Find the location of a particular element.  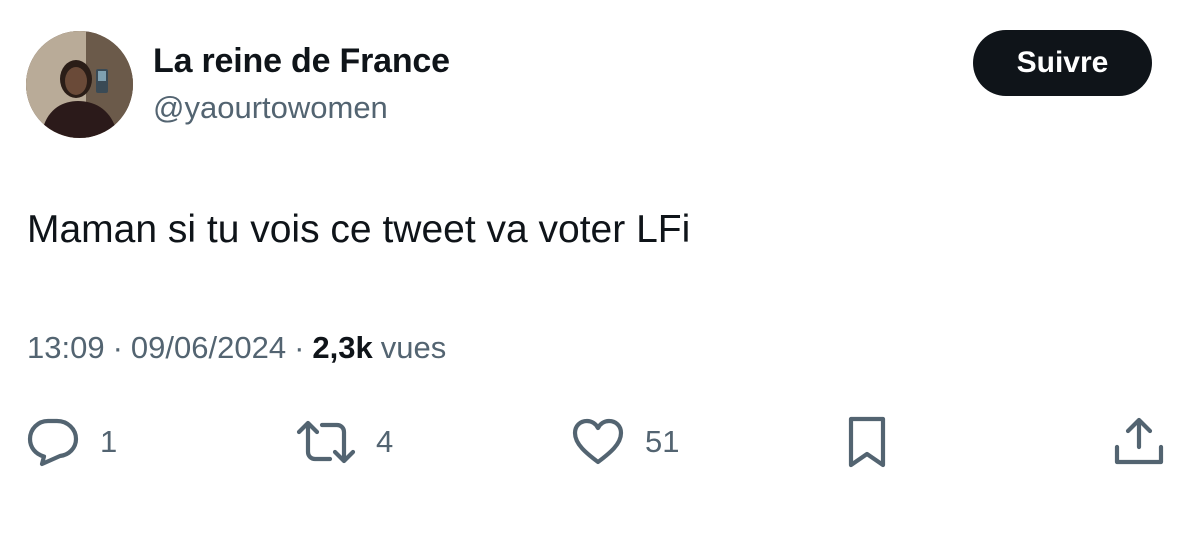

follow-button: Suivre is located at coordinates (1062, 63).